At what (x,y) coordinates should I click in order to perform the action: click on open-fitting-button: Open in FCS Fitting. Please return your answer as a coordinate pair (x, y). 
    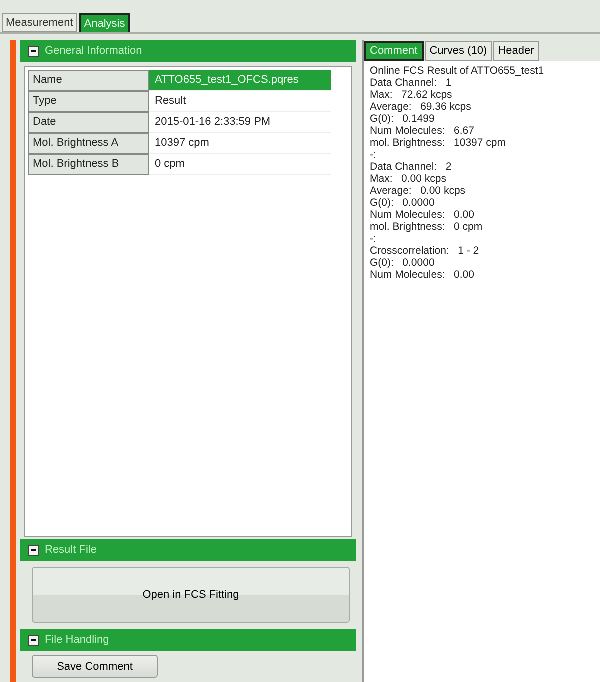
    Looking at the image, I should click on (191, 595).